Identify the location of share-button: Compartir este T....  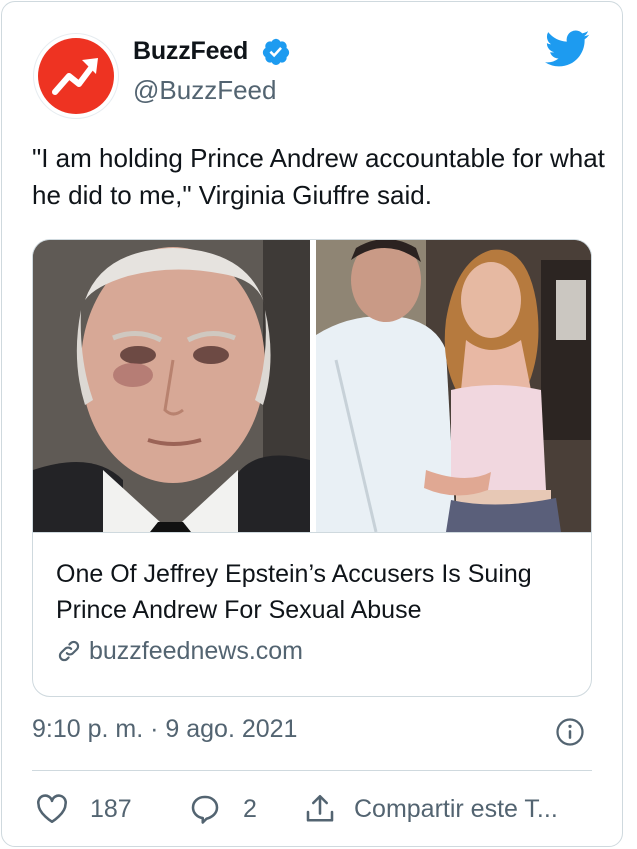
(430, 809).